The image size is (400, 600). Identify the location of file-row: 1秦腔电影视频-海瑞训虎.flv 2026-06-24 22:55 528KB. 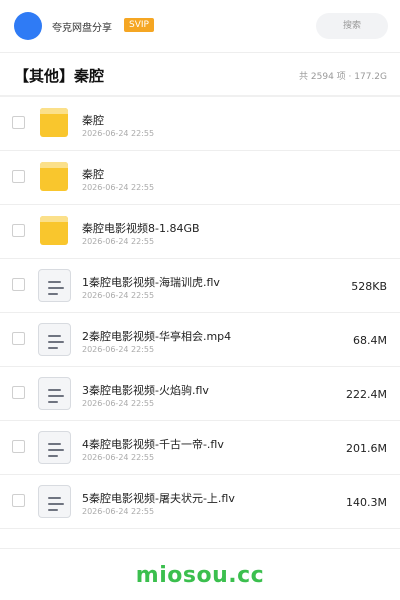
(200, 286).